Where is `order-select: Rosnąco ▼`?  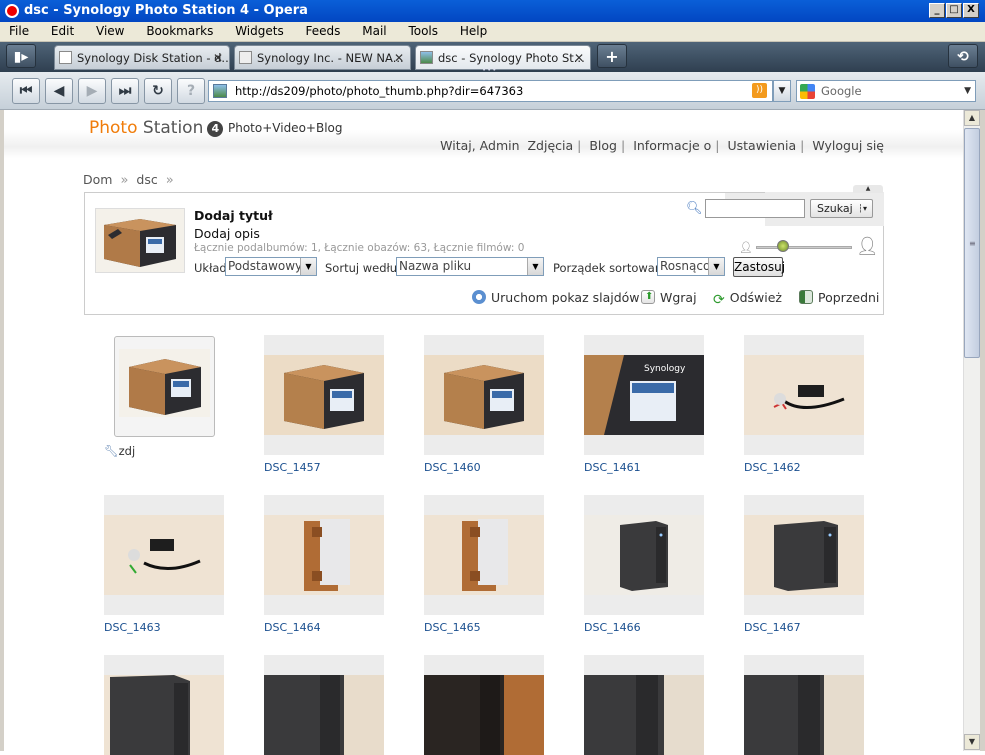 order-select: Rosnąco ▼ is located at coordinates (691, 266).